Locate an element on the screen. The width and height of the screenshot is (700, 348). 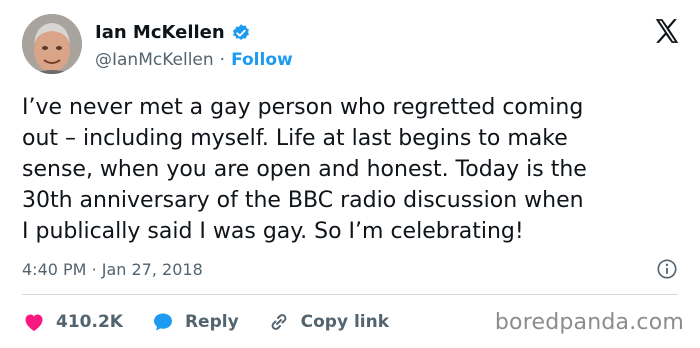
follow-button: Follow is located at coordinates (262, 60).